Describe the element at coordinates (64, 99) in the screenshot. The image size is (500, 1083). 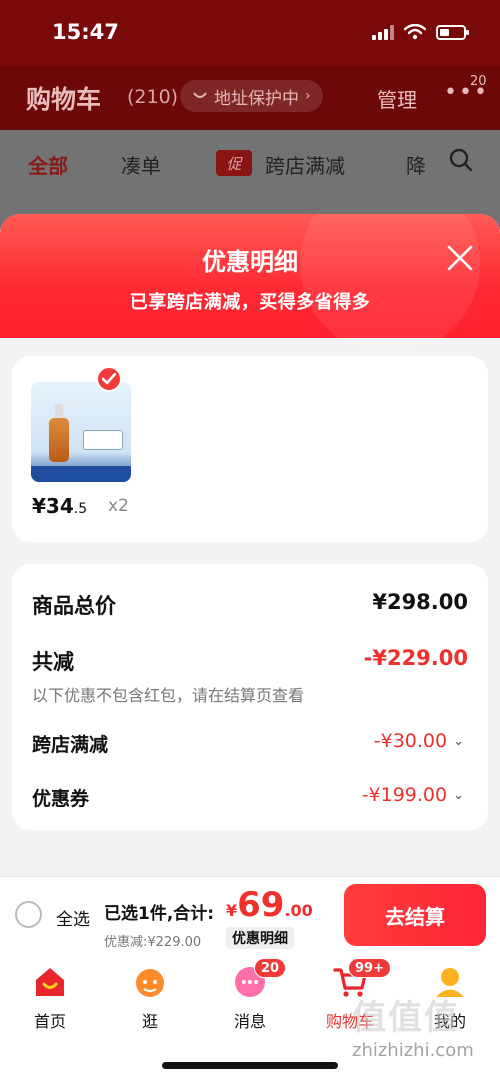
I see `cart-title: 购物车` at that location.